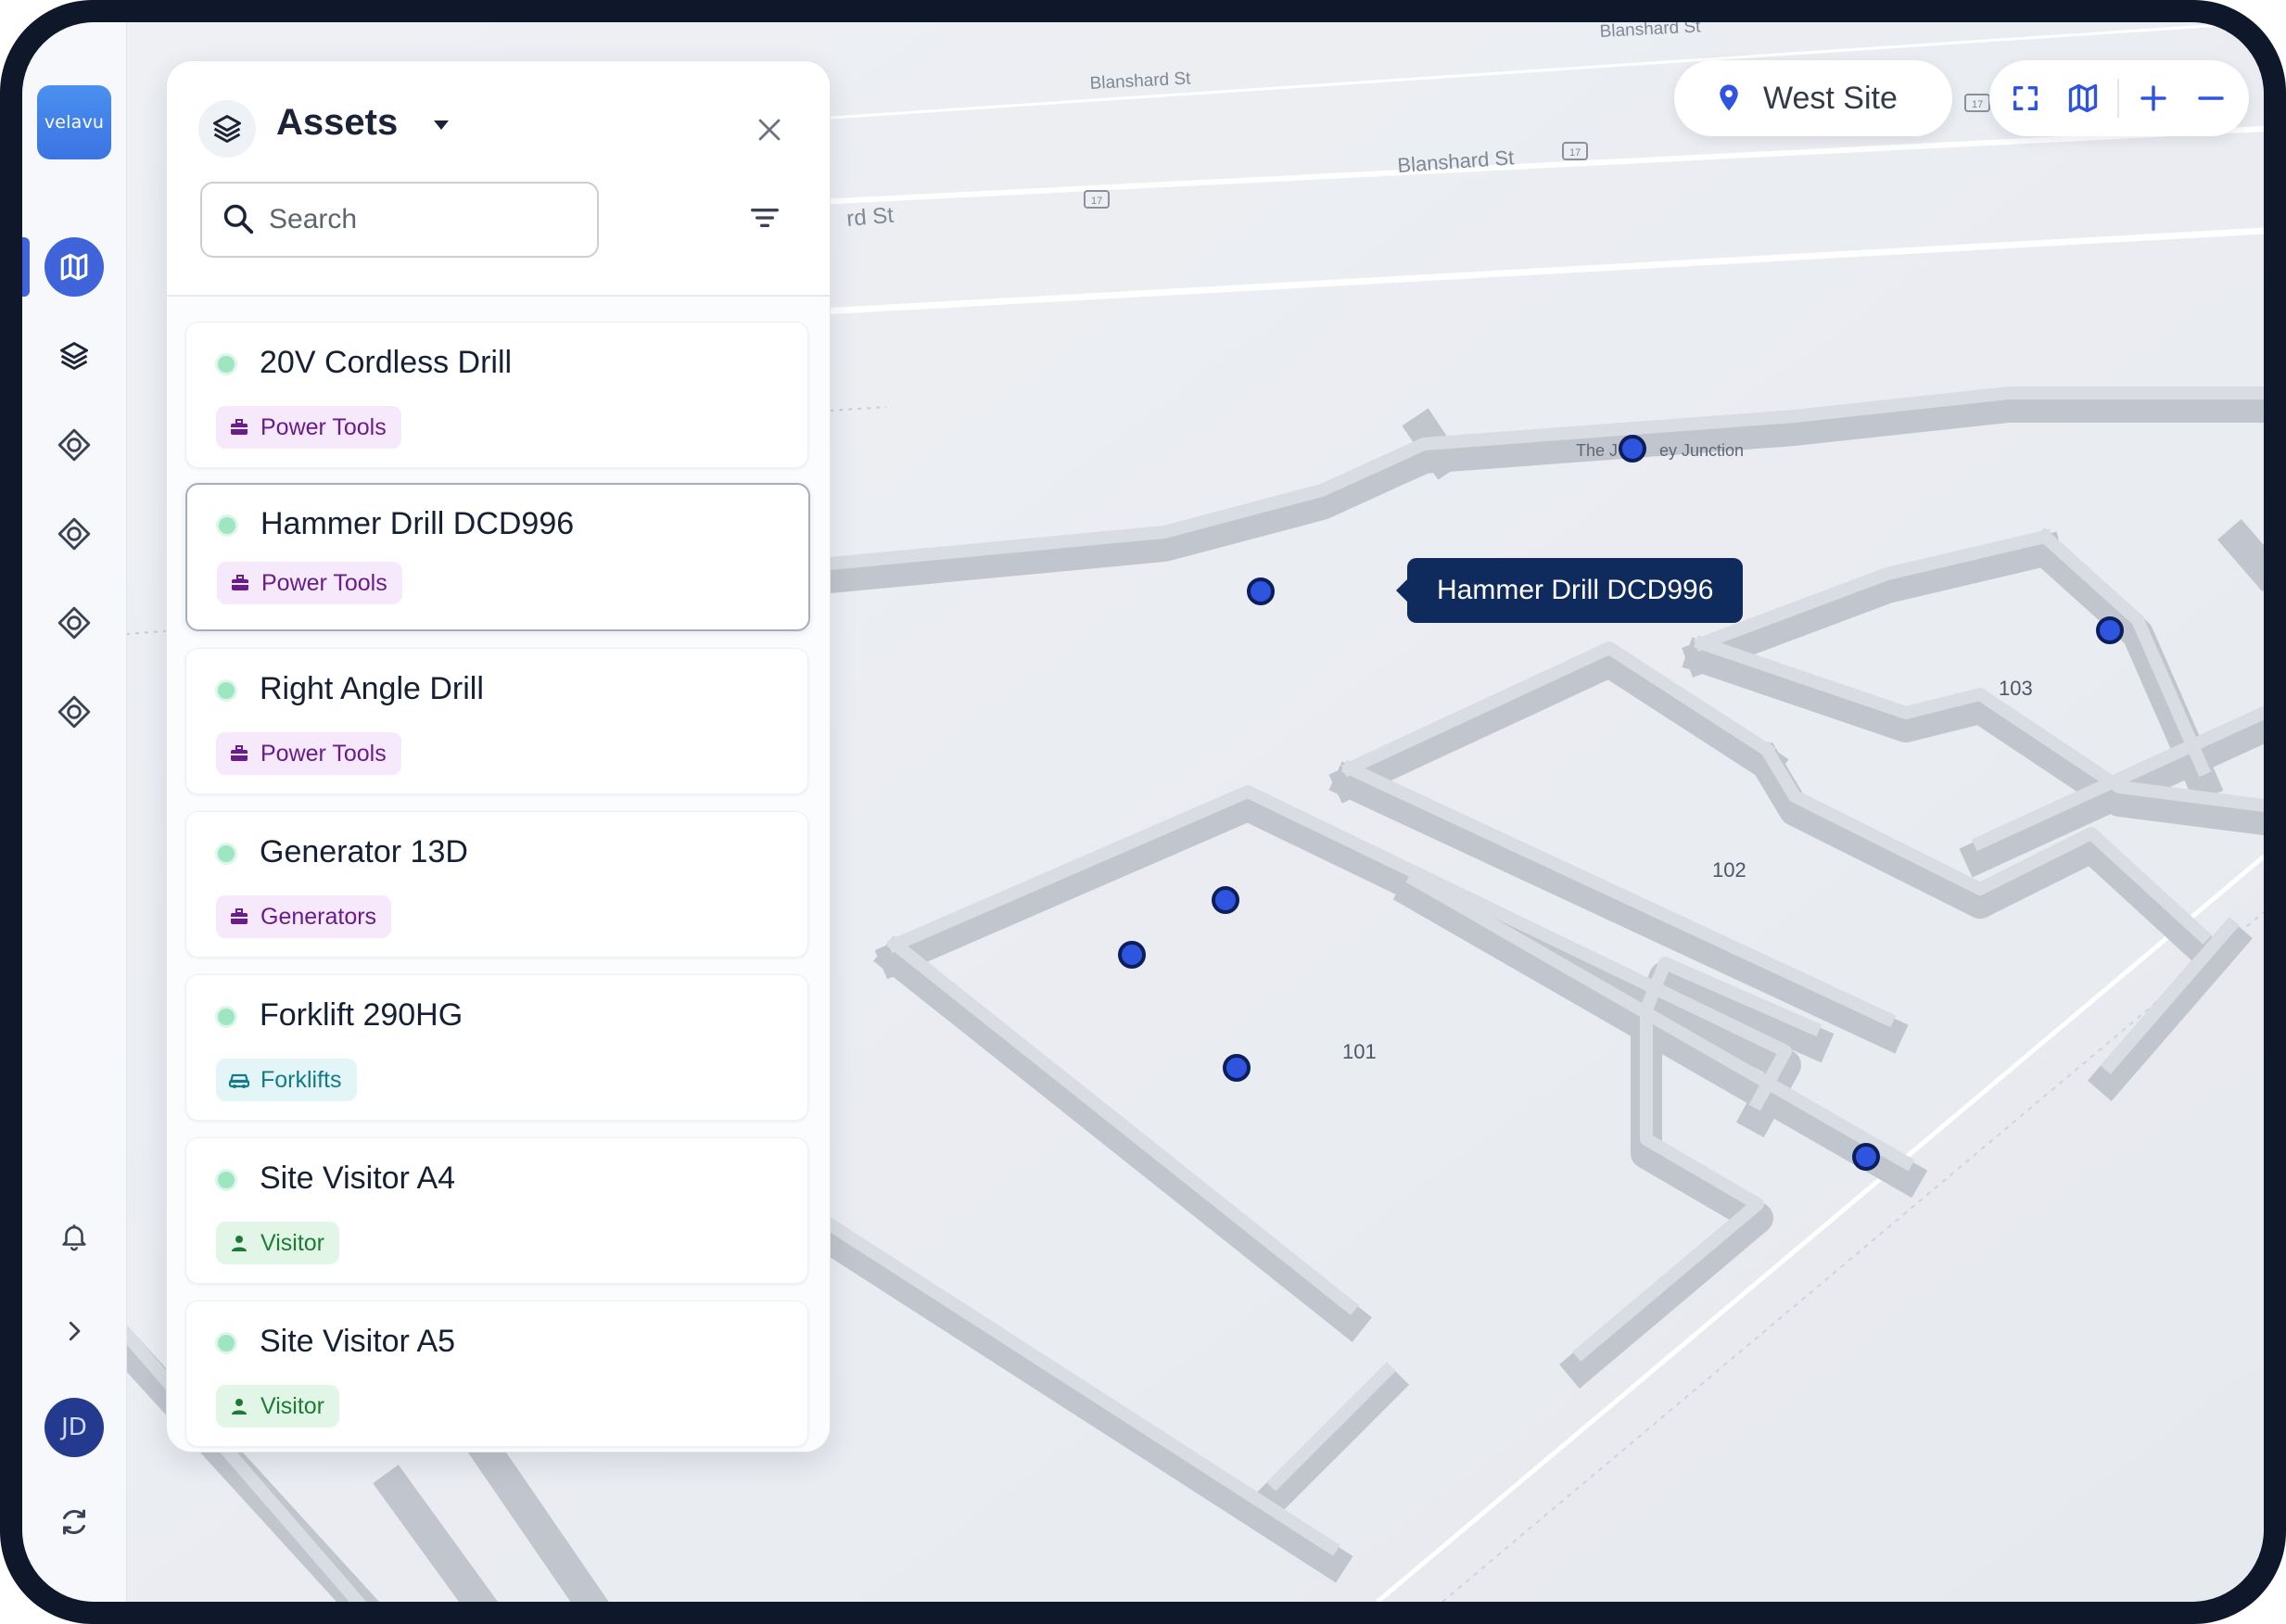 The height and width of the screenshot is (1624, 2286). Describe the element at coordinates (1702, 450) in the screenshot. I see `svg-text: ey Junction` at that location.